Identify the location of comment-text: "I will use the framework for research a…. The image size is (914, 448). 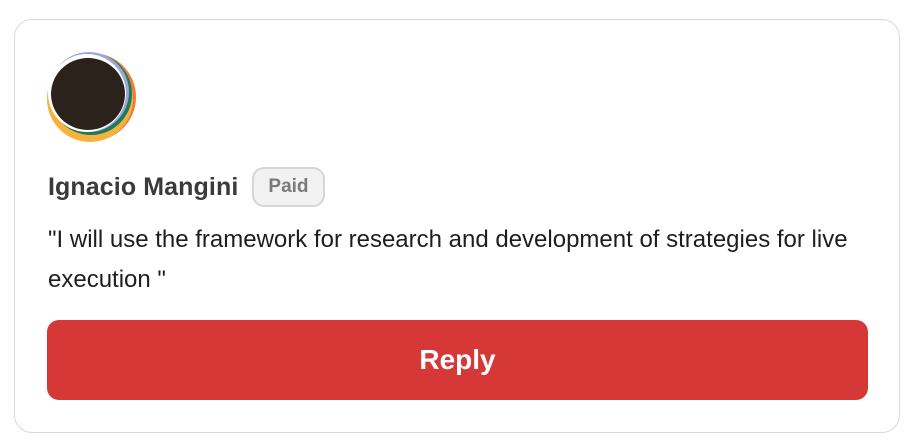
(448, 259).